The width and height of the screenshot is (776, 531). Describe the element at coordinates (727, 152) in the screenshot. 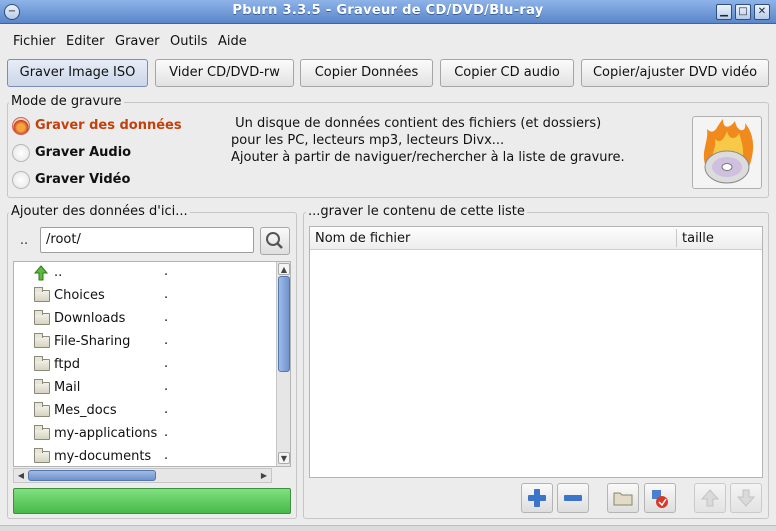

I see `burn-disc-icon` at that location.